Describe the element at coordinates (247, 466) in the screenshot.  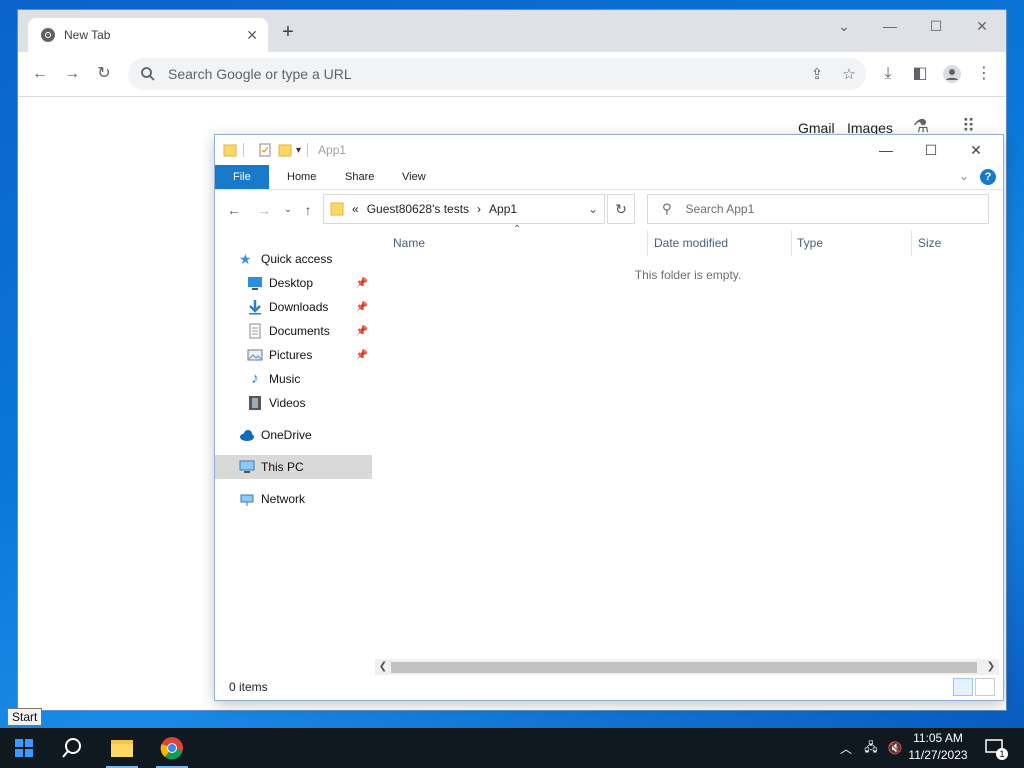
I see `computer-icon` at that location.